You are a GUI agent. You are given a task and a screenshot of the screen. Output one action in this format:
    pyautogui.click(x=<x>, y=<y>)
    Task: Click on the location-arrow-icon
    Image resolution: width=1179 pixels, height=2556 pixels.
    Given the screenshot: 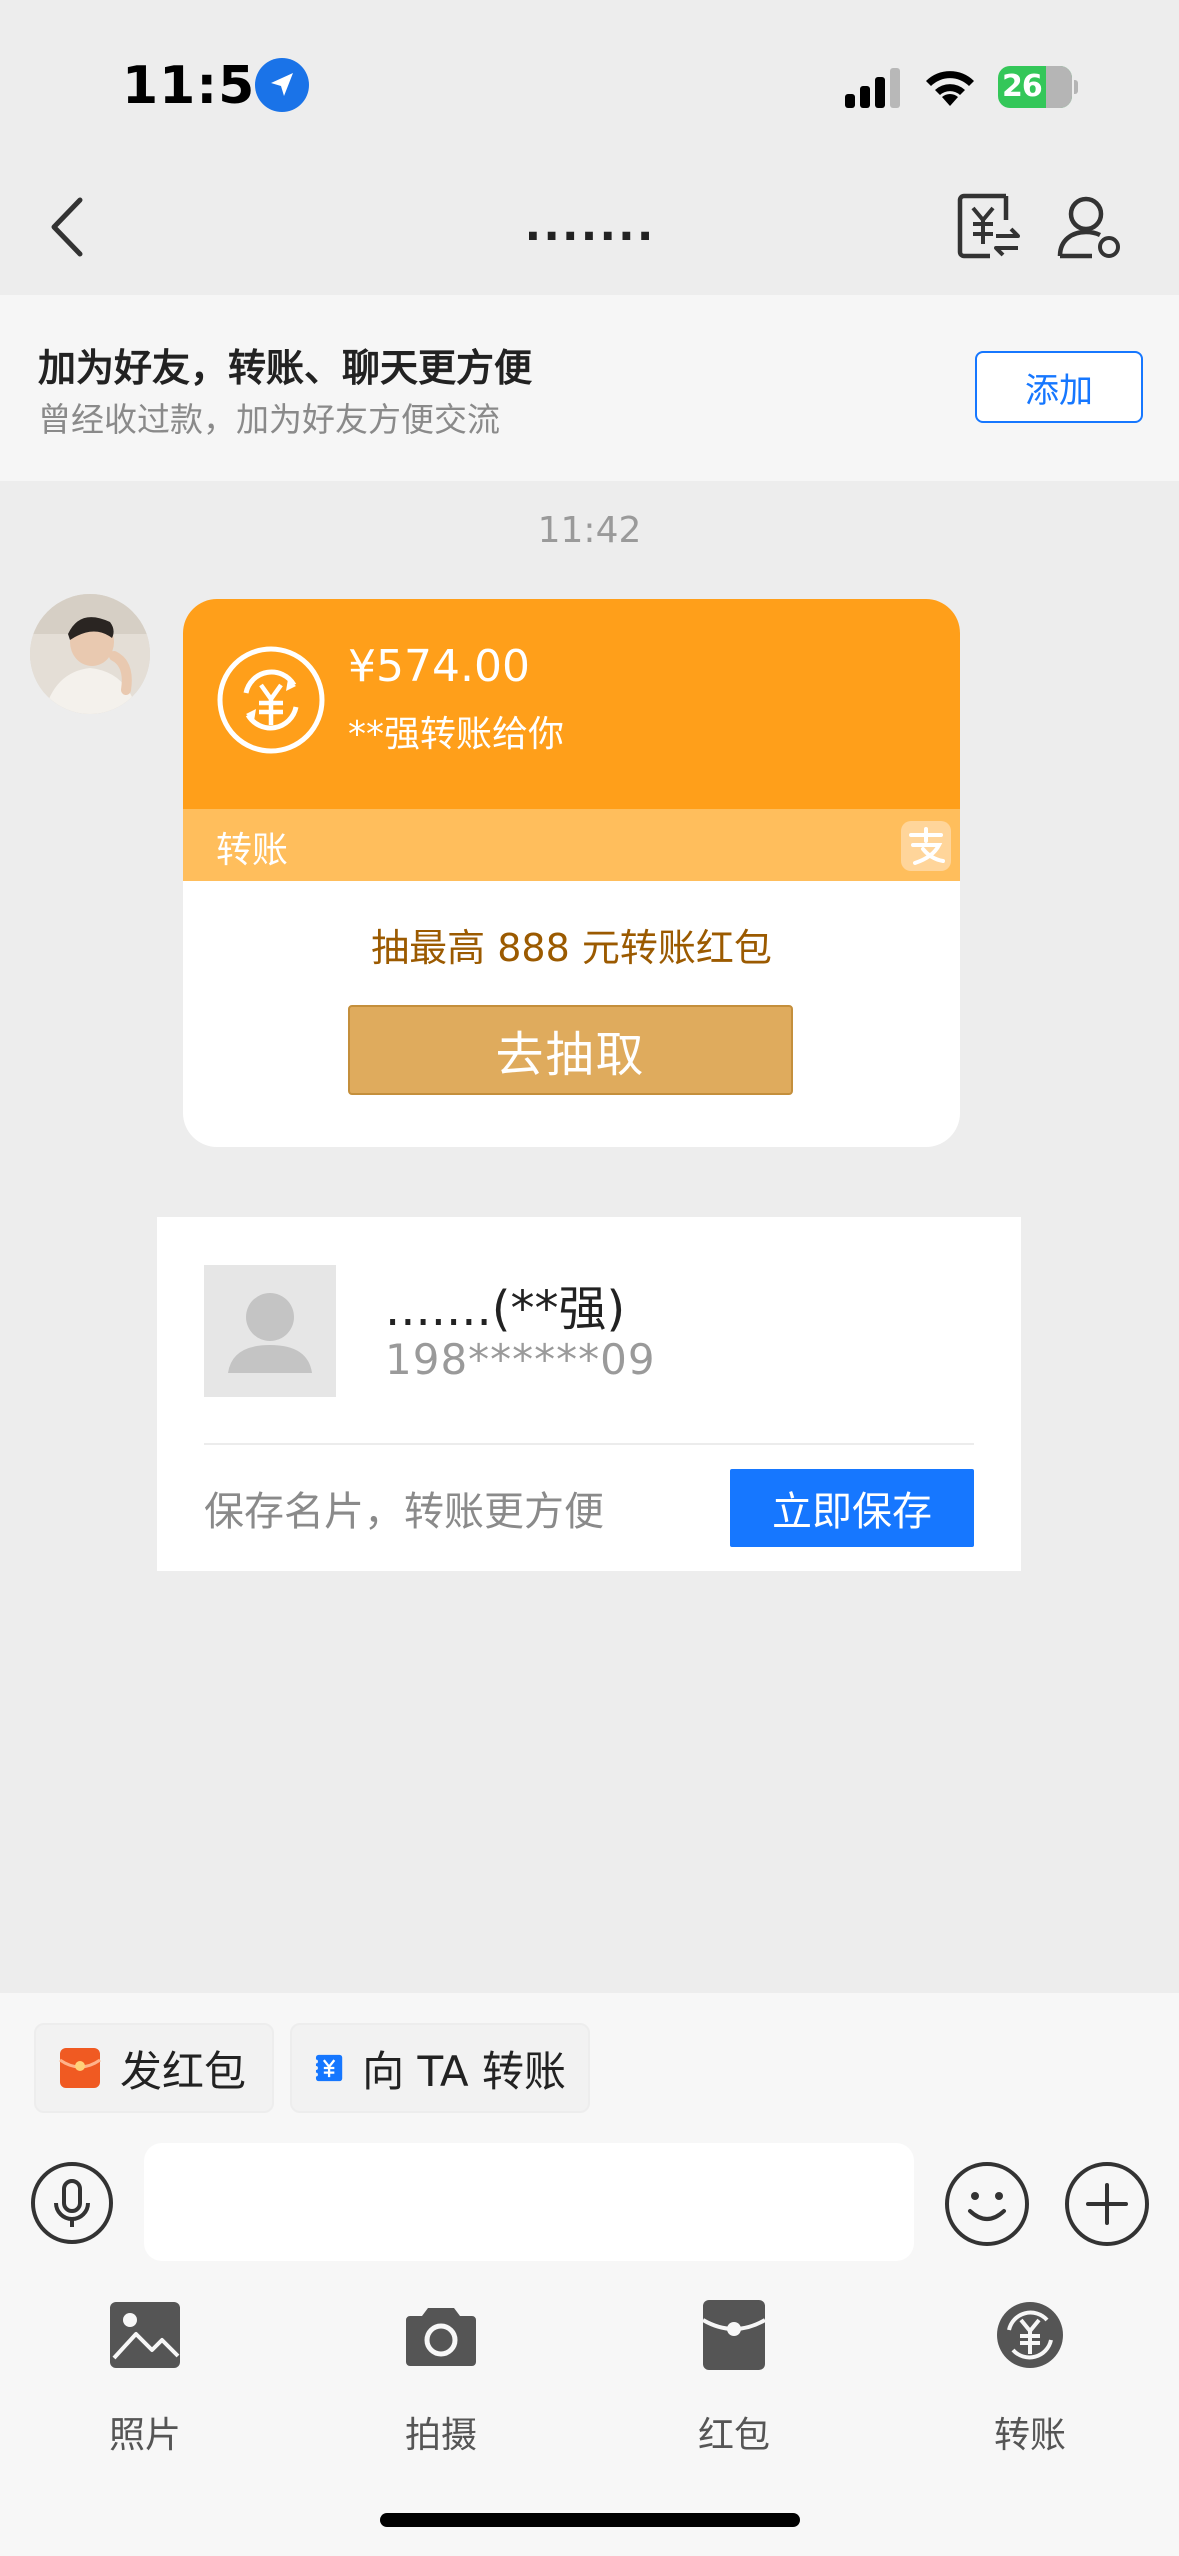 What is the action you would take?
    pyautogui.click(x=282, y=85)
    